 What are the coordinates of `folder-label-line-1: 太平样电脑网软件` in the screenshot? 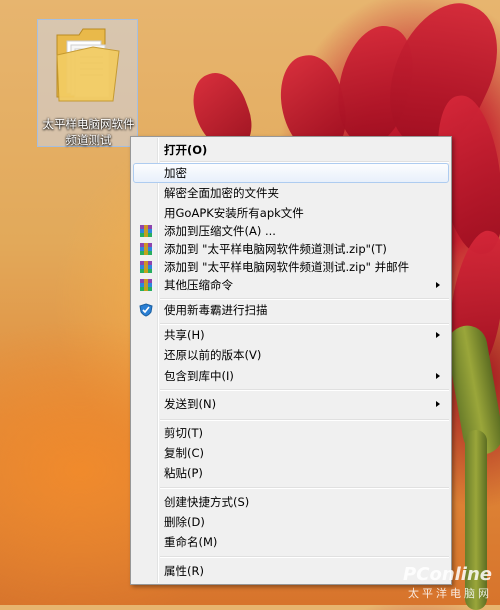 It's located at (88, 124).